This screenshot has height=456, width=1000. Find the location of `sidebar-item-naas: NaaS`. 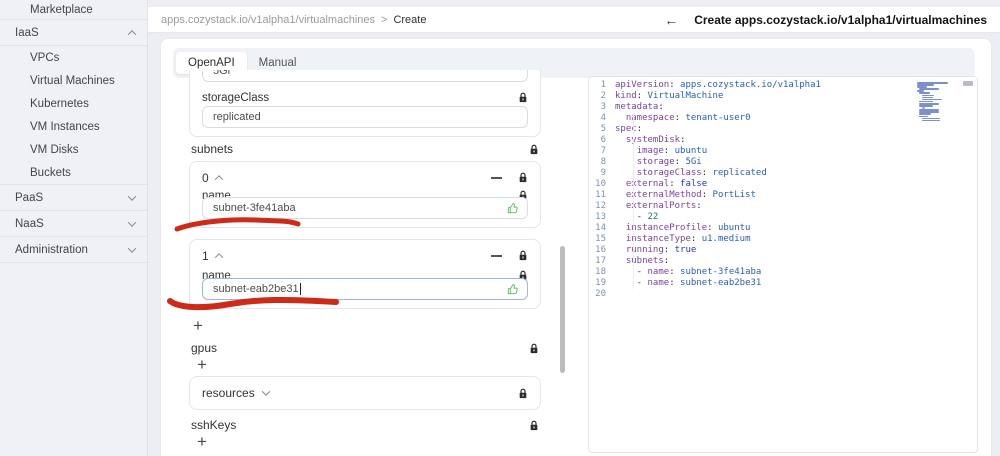

sidebar-item-naas: NaaS is located at coordinates (73, 223).